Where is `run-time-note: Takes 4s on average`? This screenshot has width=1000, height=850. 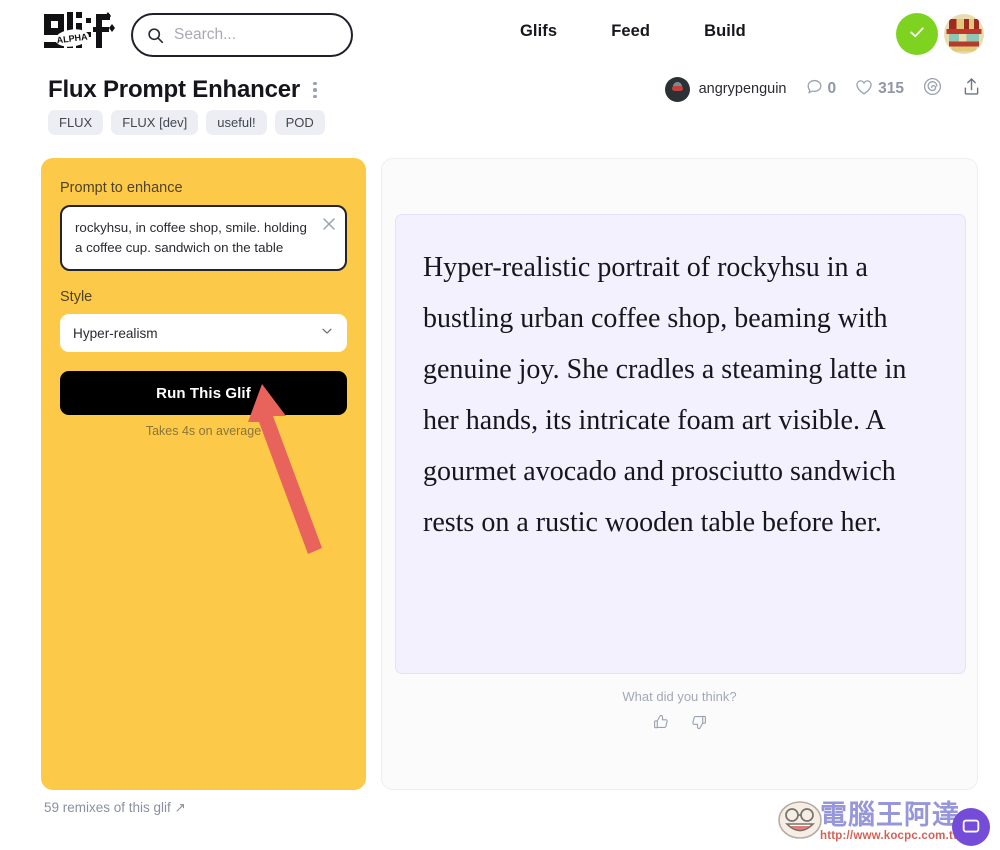 run-time-note: Takes 4s on average is located at coordinates (203, 431).